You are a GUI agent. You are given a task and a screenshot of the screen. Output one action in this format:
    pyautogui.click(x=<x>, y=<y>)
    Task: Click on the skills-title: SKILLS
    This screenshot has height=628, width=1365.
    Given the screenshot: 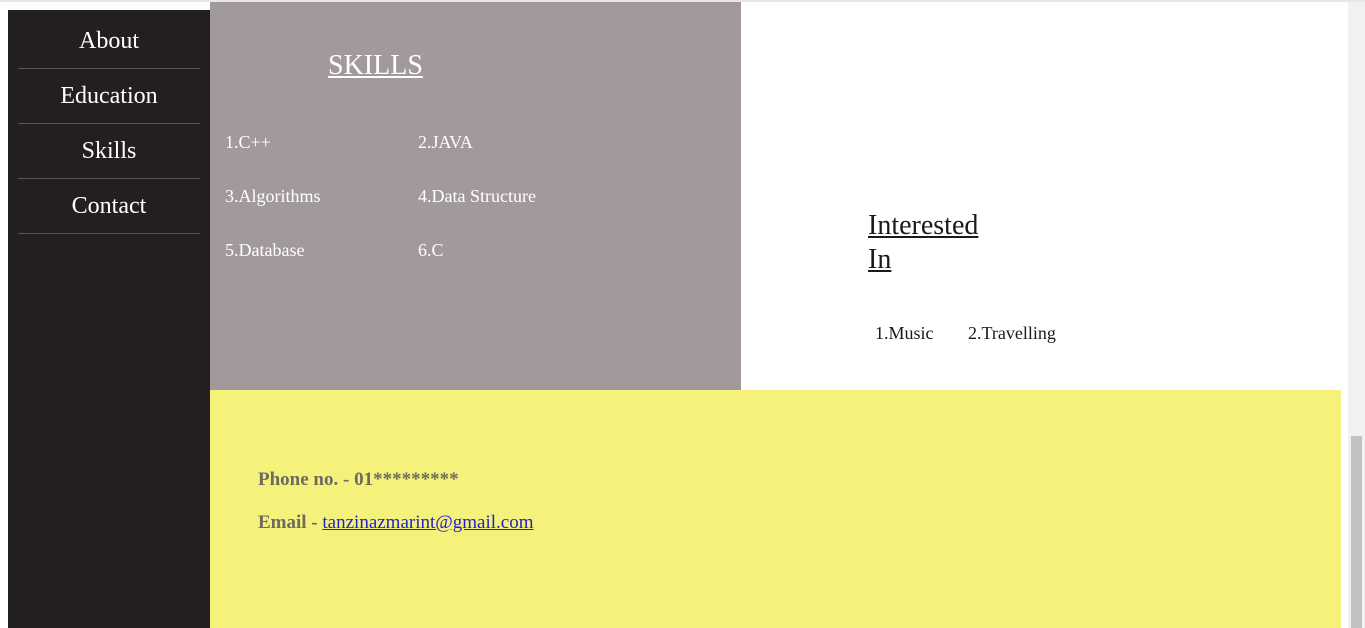 What is the action you would take?
    pyautogui.click(x=375, y=65)
    